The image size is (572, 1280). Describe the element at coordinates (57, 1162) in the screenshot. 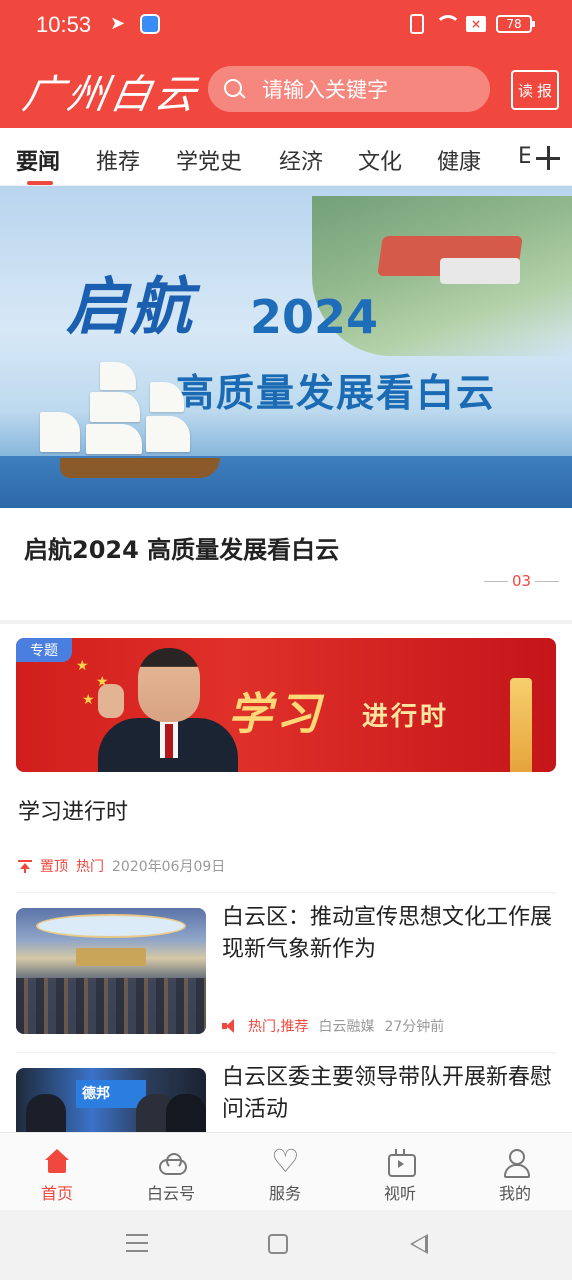

I see `home-icon` at that location.